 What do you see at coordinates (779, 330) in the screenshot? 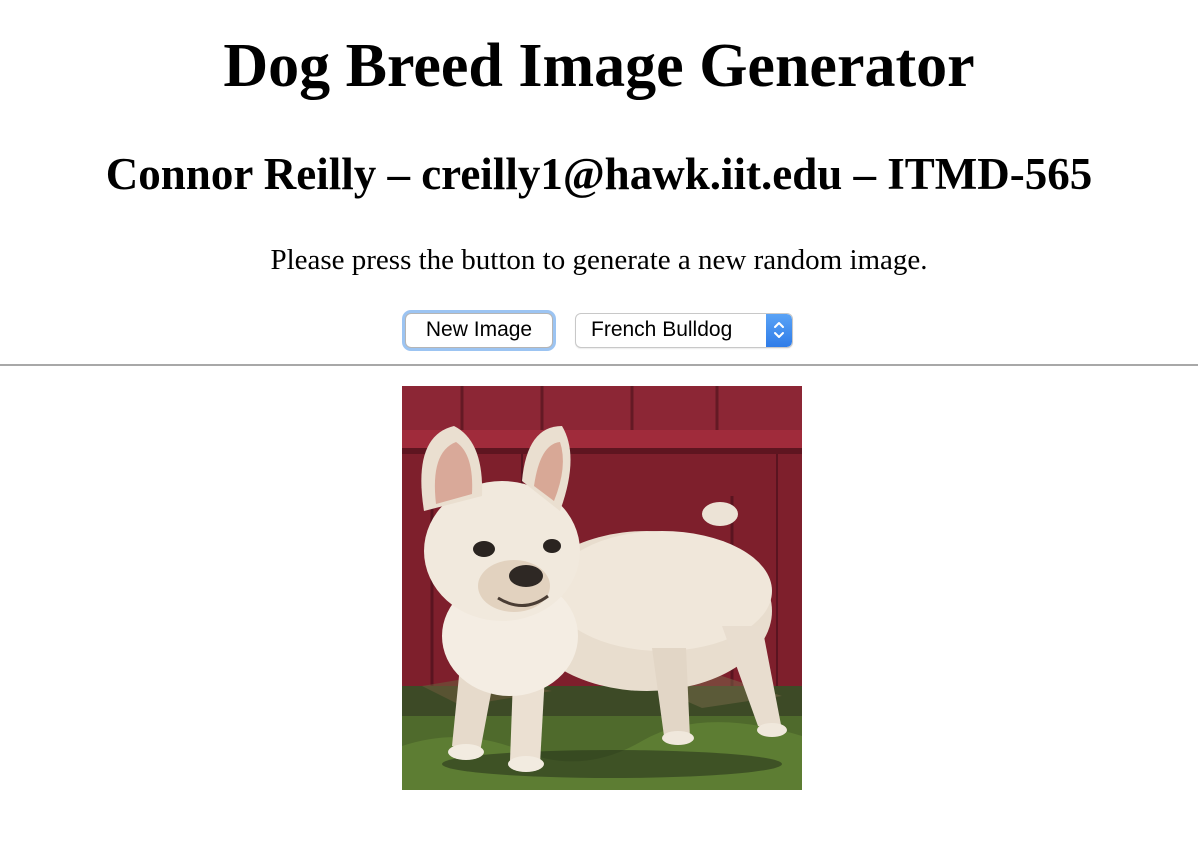
I see `chevron-up-down-icon` at bounding box center [779, 330].